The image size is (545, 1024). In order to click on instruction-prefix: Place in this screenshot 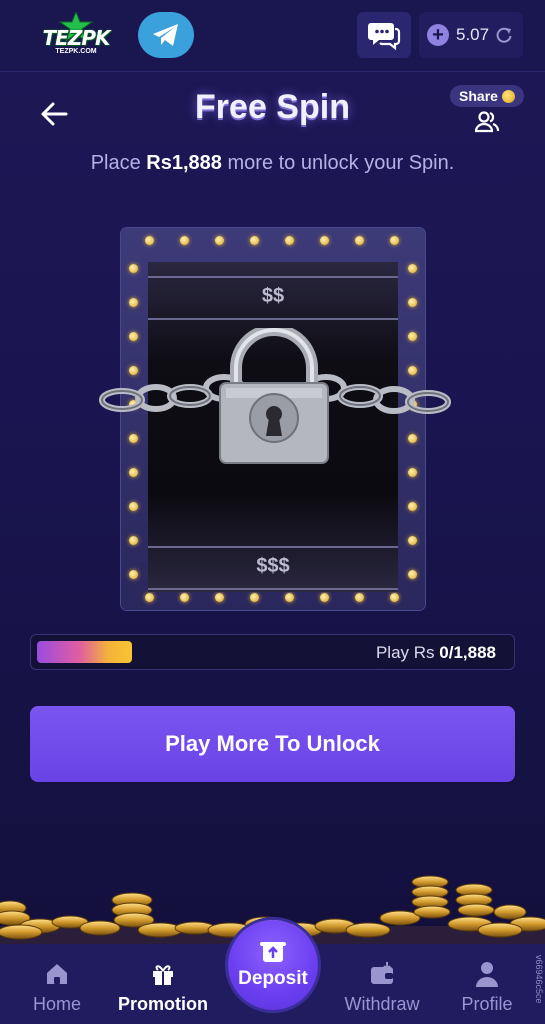, I will do `click(115, 163)`.